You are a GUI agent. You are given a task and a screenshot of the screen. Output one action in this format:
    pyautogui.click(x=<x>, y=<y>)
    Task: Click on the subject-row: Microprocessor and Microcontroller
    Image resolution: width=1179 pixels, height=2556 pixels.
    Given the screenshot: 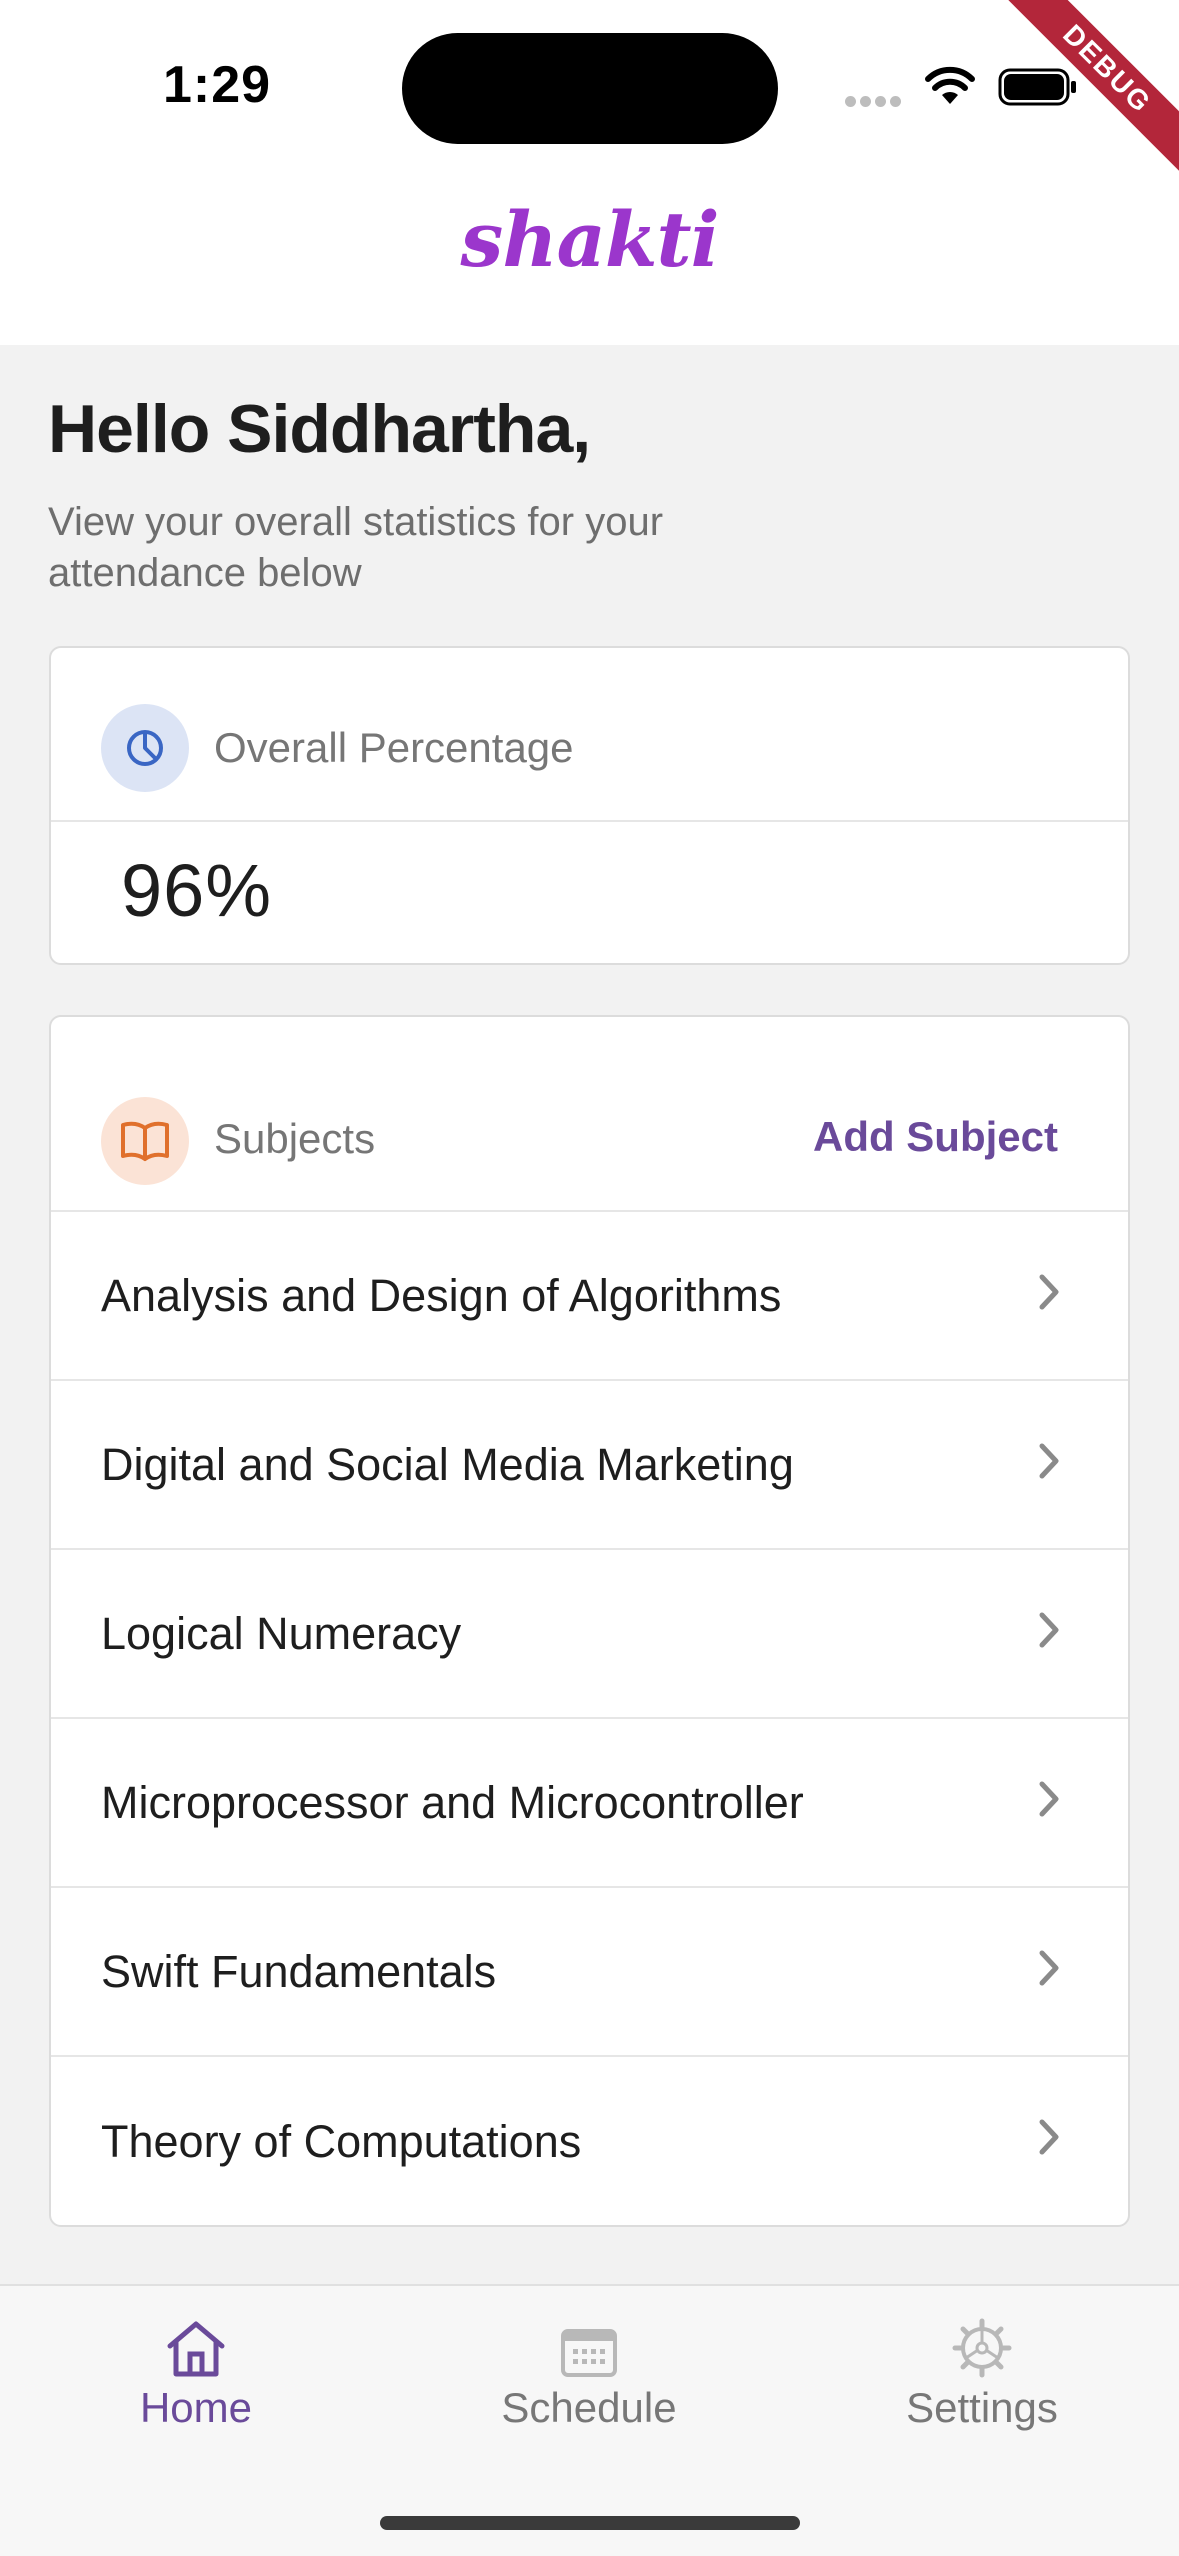 What is the action you would take?
    pyautogui.click(x=589, y=1803)
    